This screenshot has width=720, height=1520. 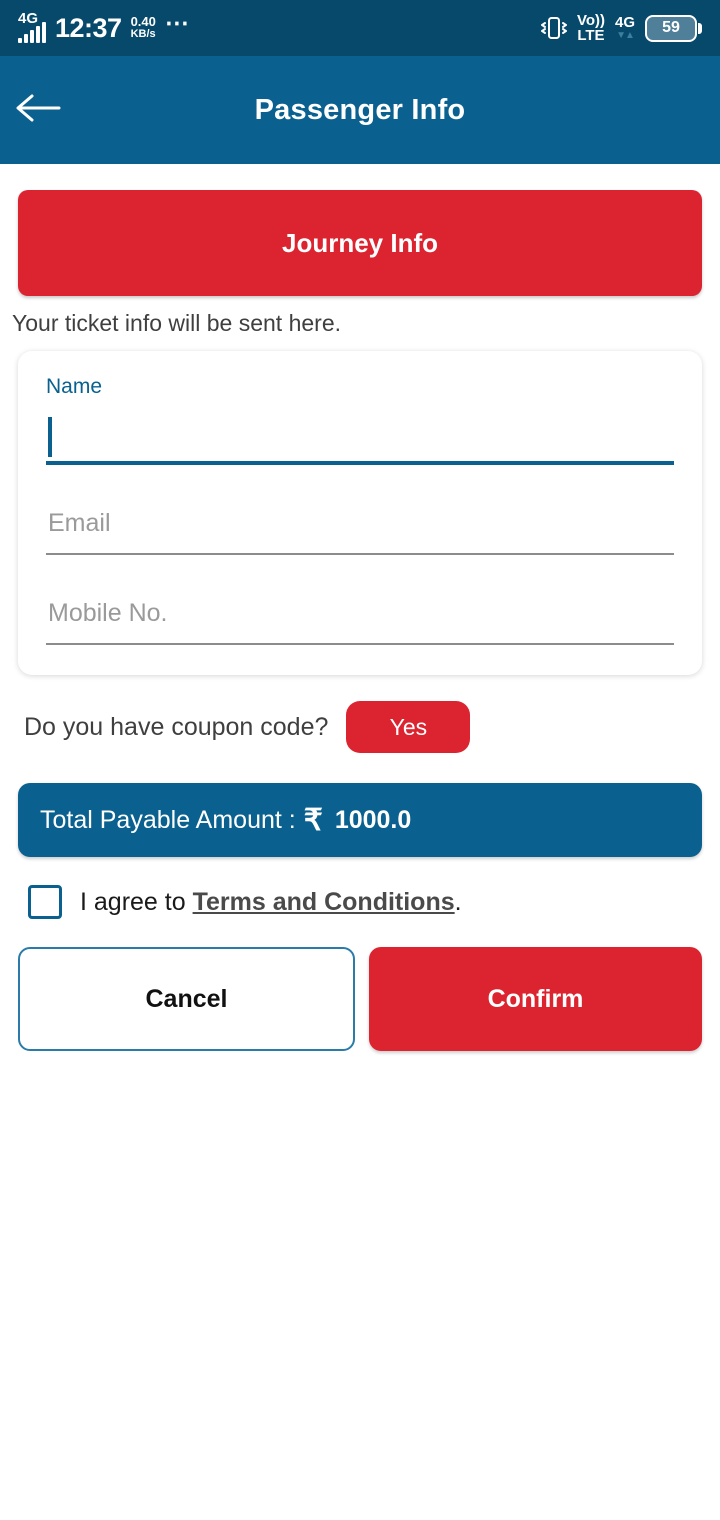 What do you see at coordinates (535, 999) in the screenshot?
I see `confirm-button: Confirm` at bounding box center [535, 999].